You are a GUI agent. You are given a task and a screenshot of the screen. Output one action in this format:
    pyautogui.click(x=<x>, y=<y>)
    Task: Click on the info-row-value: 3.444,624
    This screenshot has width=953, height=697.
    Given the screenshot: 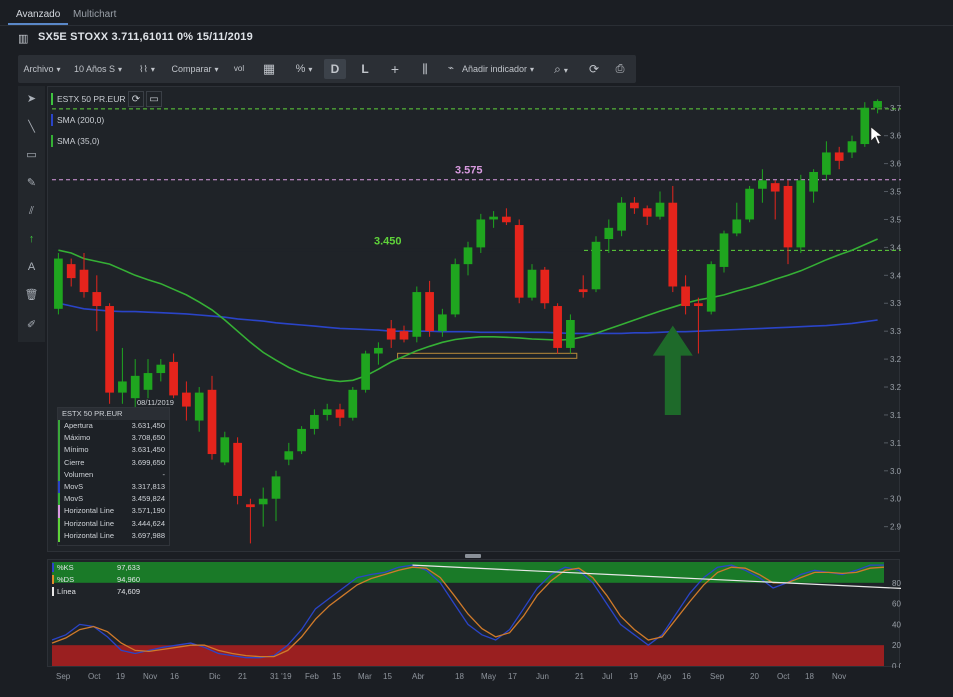 What is the action you would take?
    pyautogui.click(x=148, y=523)
    